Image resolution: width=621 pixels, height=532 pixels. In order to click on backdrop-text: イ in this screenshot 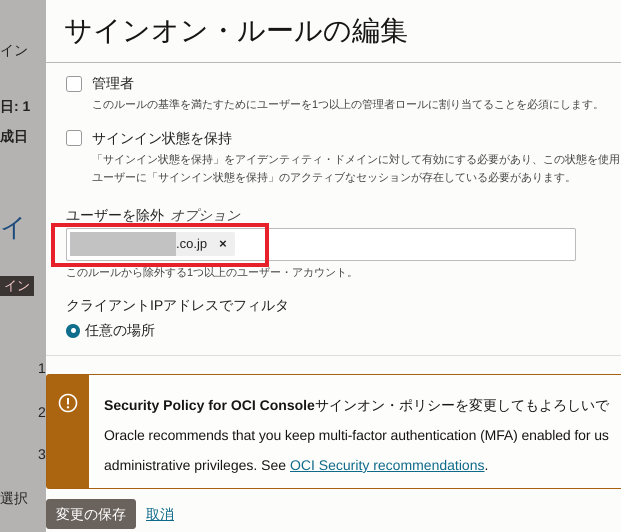, I will do `click(13, 227)`.